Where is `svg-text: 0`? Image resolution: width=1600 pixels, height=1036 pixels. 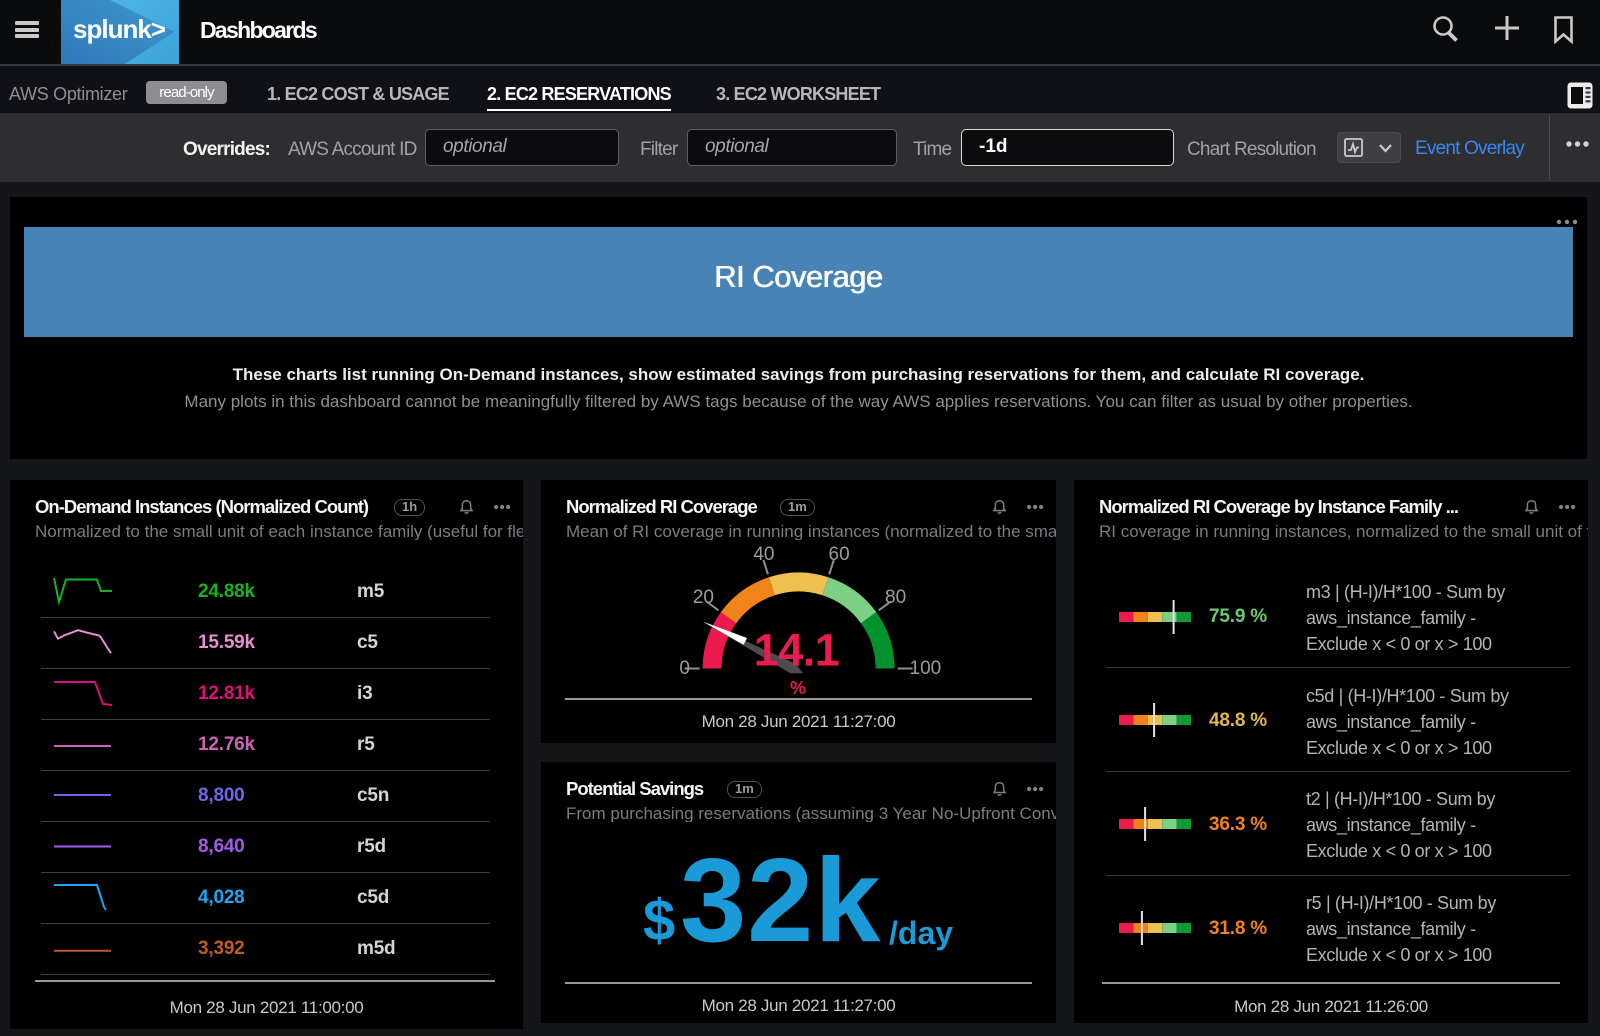
svg-text: 0 is located at coordinates (684, 668).